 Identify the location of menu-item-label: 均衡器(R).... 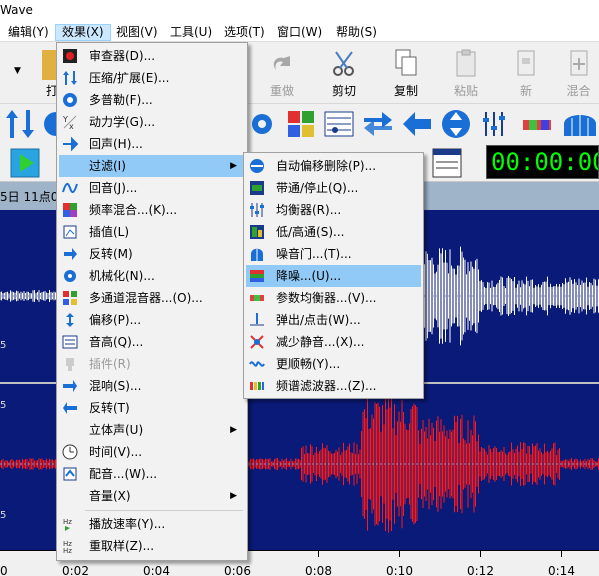
(309, 210).